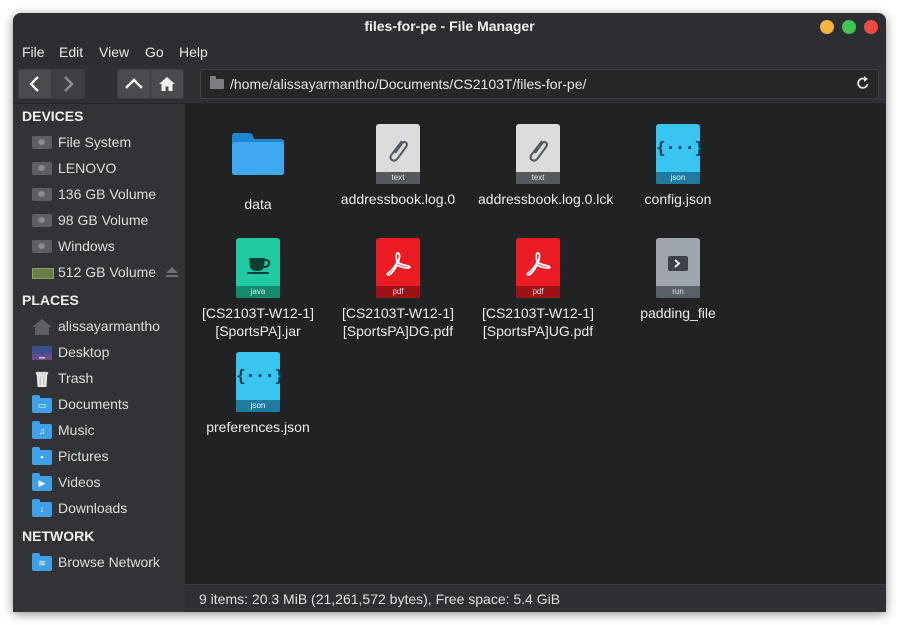  I want to click on sidebar-item-98gb-volume: 98 GB Volume, so click(99, 221).